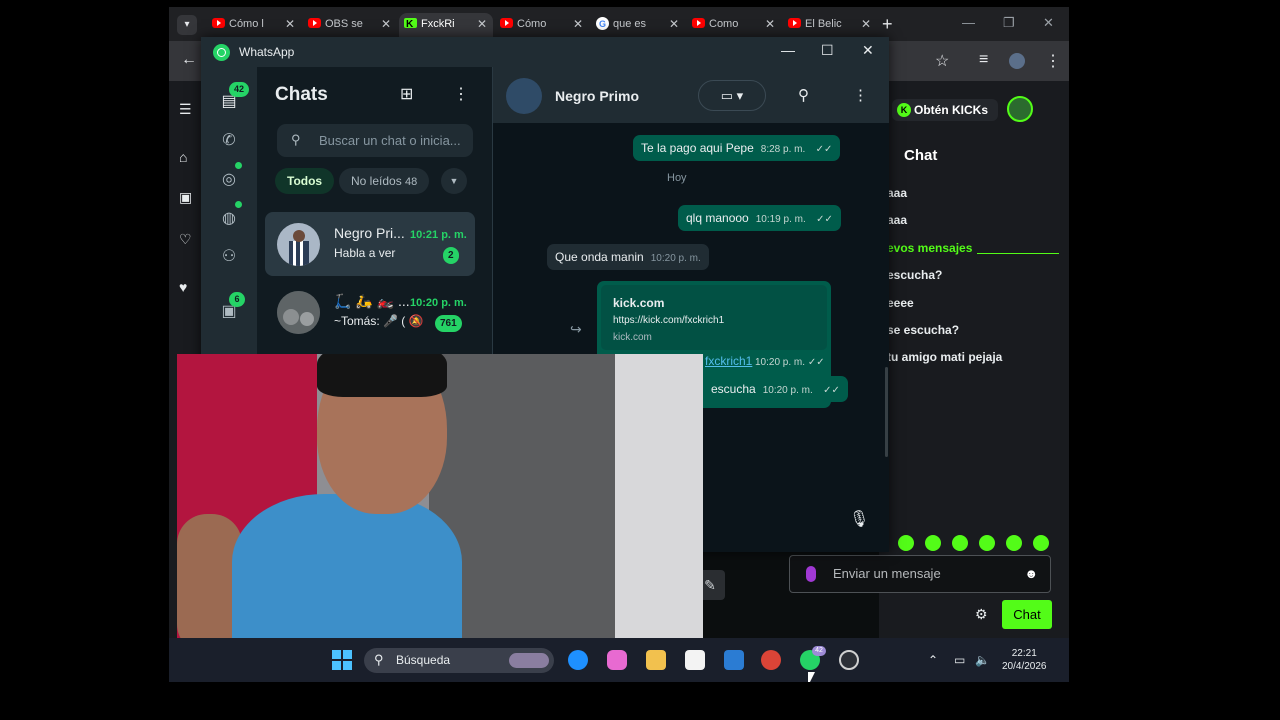 The image size is (1280, 720). What do you see at coordinates (1024, 660) in the screenshot?
I see `taskbar-clock: 22:21 20/4/2026` at bounding box center [1024, 660].